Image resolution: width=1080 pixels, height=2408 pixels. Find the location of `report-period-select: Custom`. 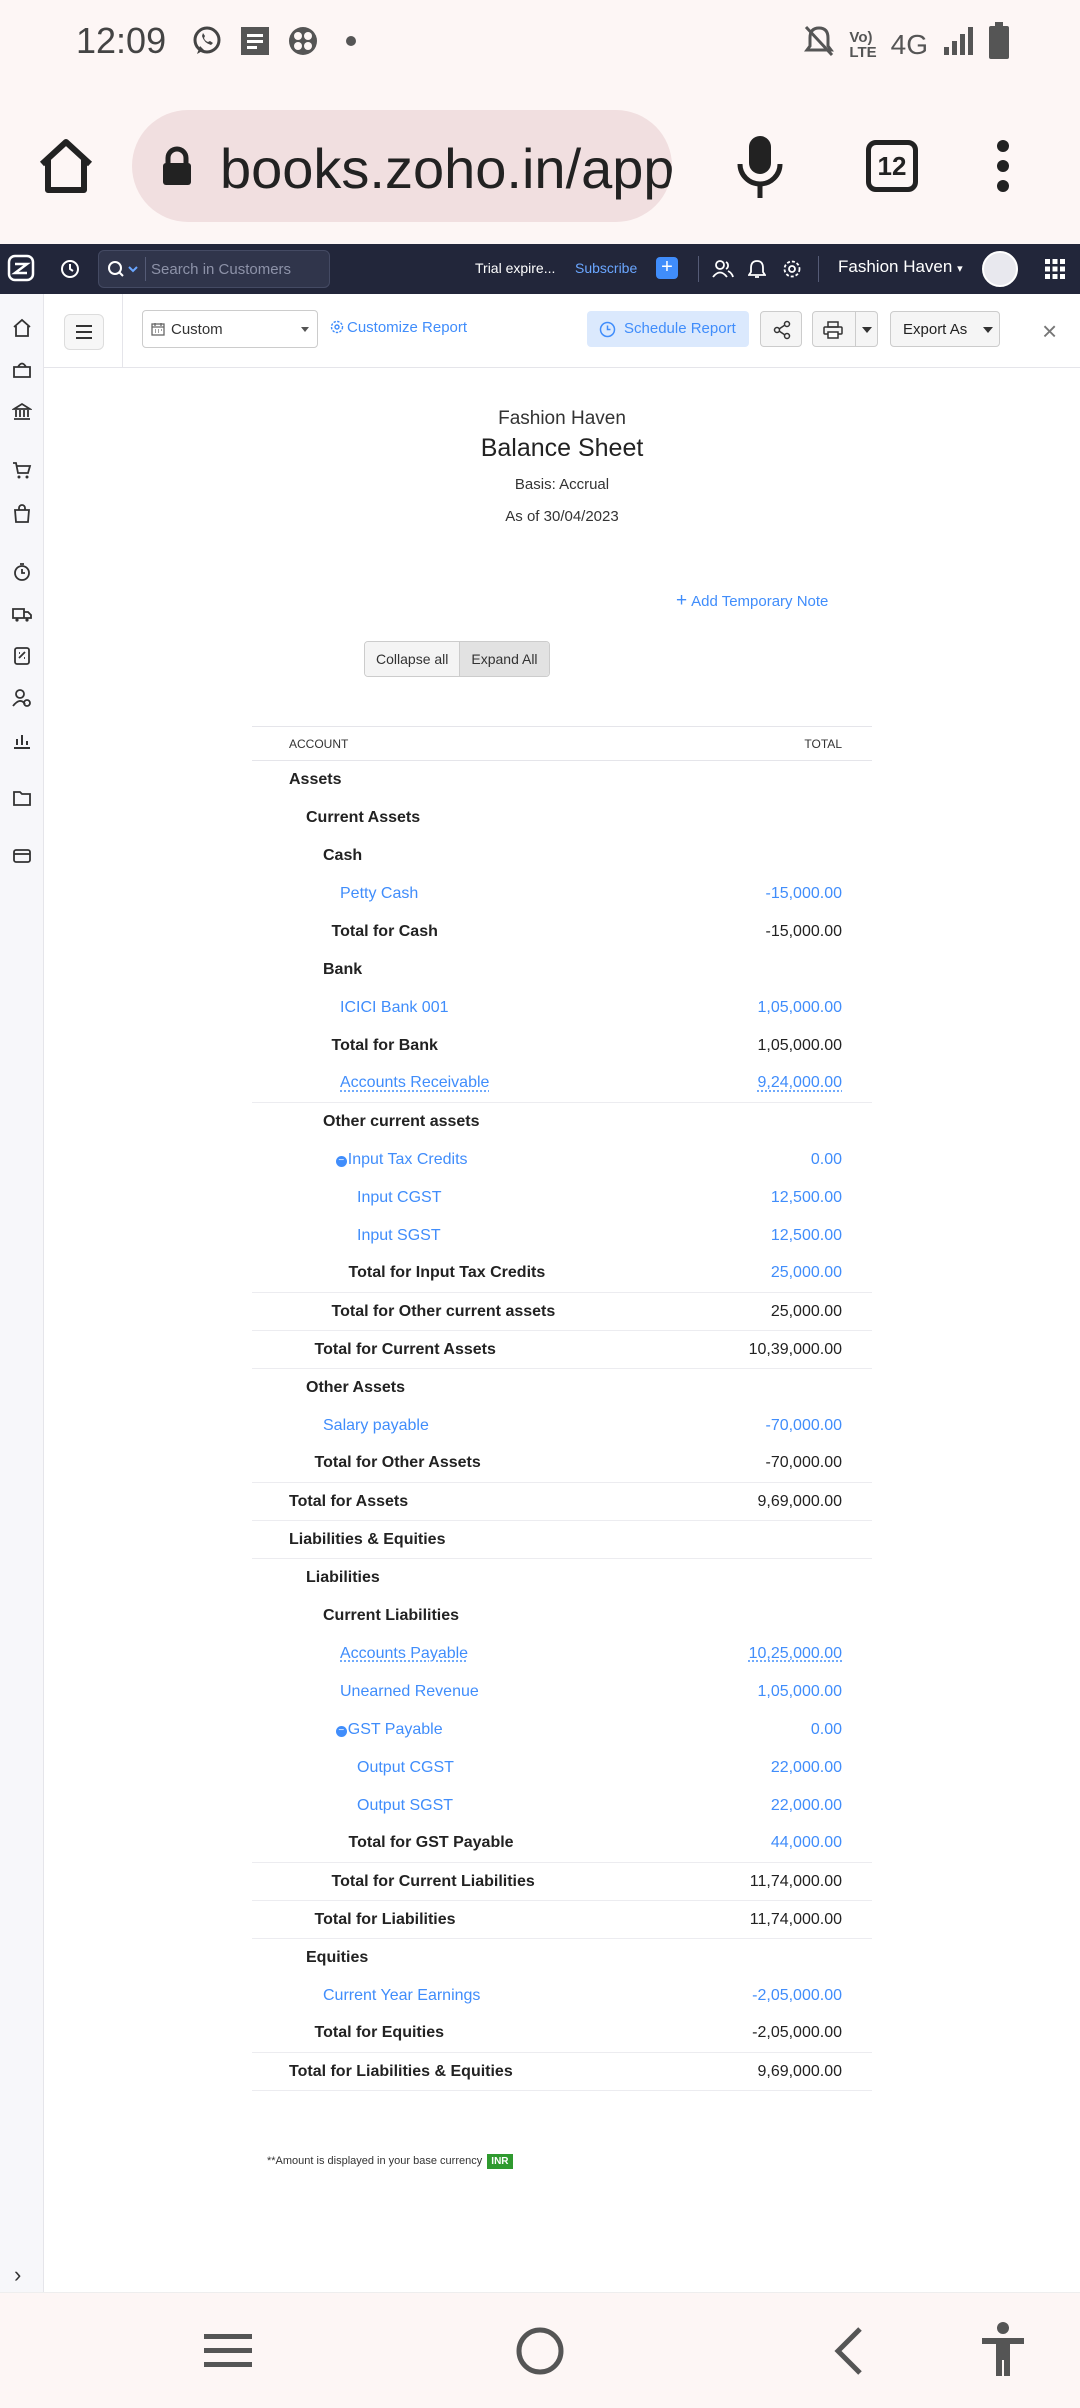

report-period-select: Custom is located at coordinates (230, 329).